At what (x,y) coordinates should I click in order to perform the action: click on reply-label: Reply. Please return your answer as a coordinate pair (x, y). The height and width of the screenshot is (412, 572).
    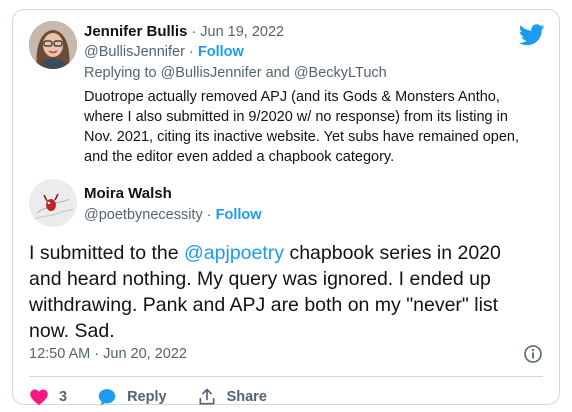
    Looking at the image, I should click on (147, 397).